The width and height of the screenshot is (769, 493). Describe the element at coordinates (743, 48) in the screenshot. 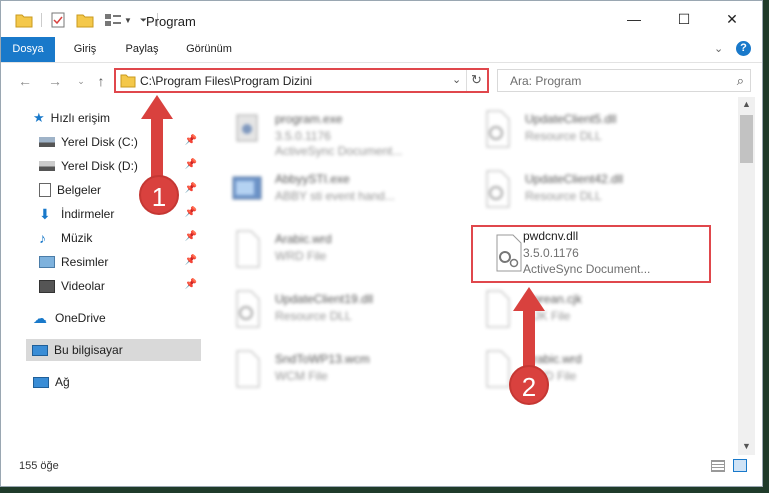

I see `help-icon: ?` at that location.